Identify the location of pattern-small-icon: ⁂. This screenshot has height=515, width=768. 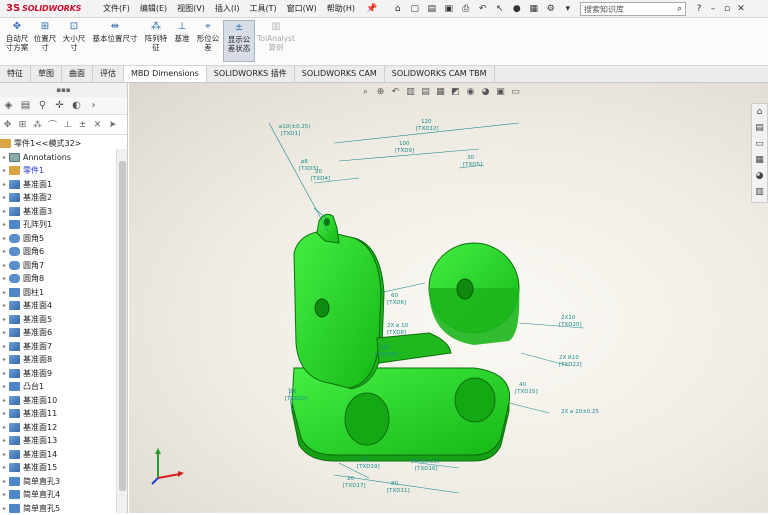
(37, 125).